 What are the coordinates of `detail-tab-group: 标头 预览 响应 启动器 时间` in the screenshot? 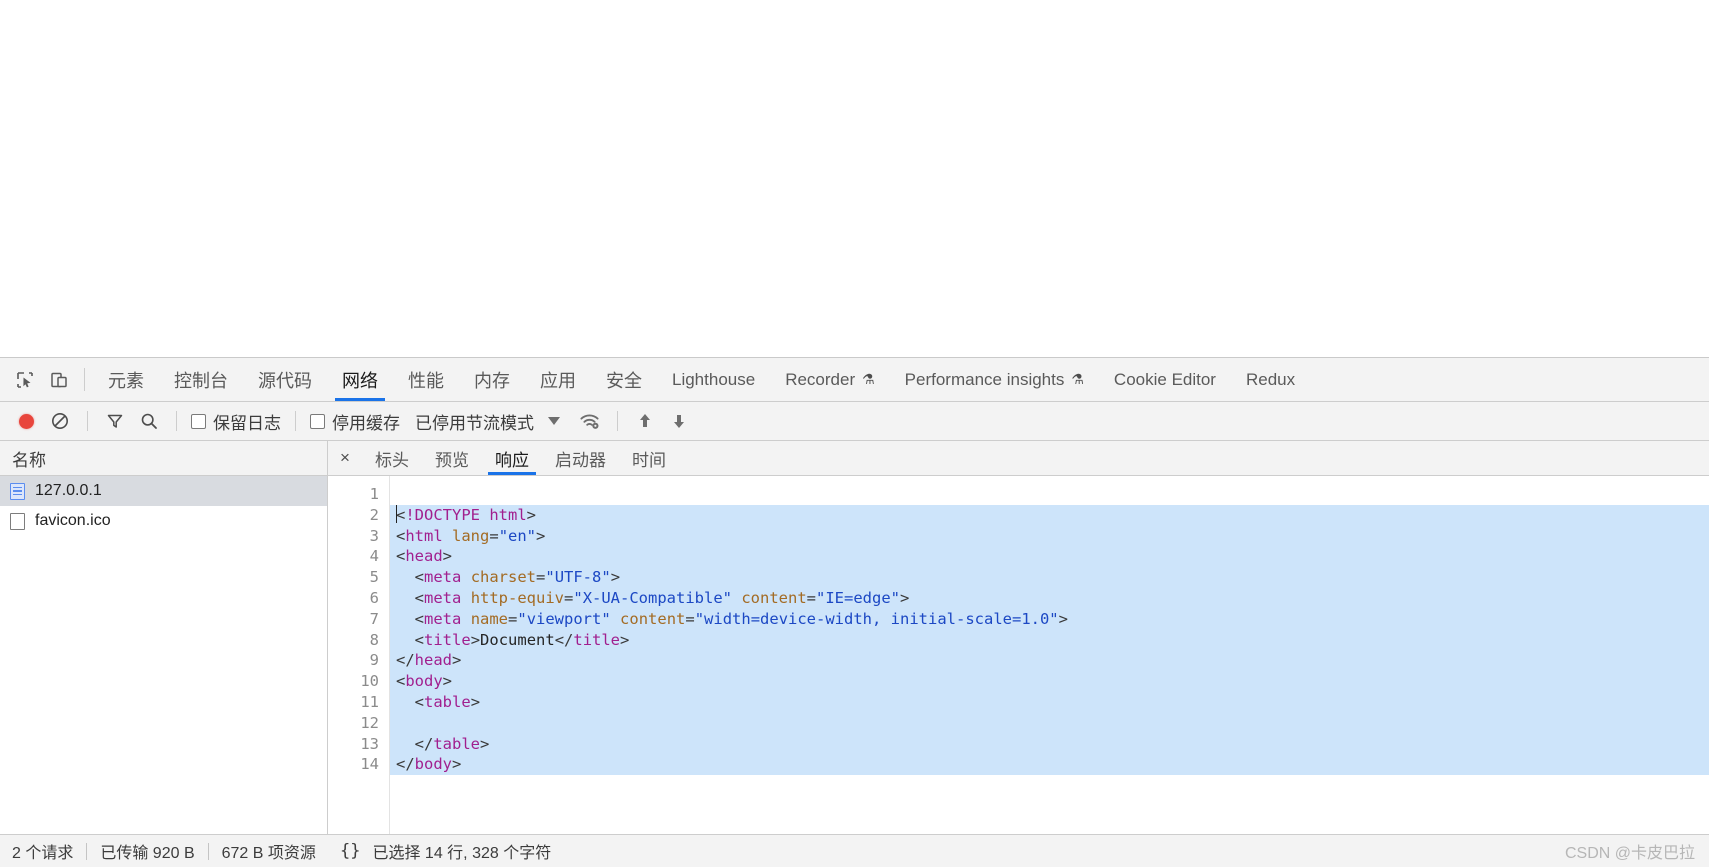 It's located at (520, 458).